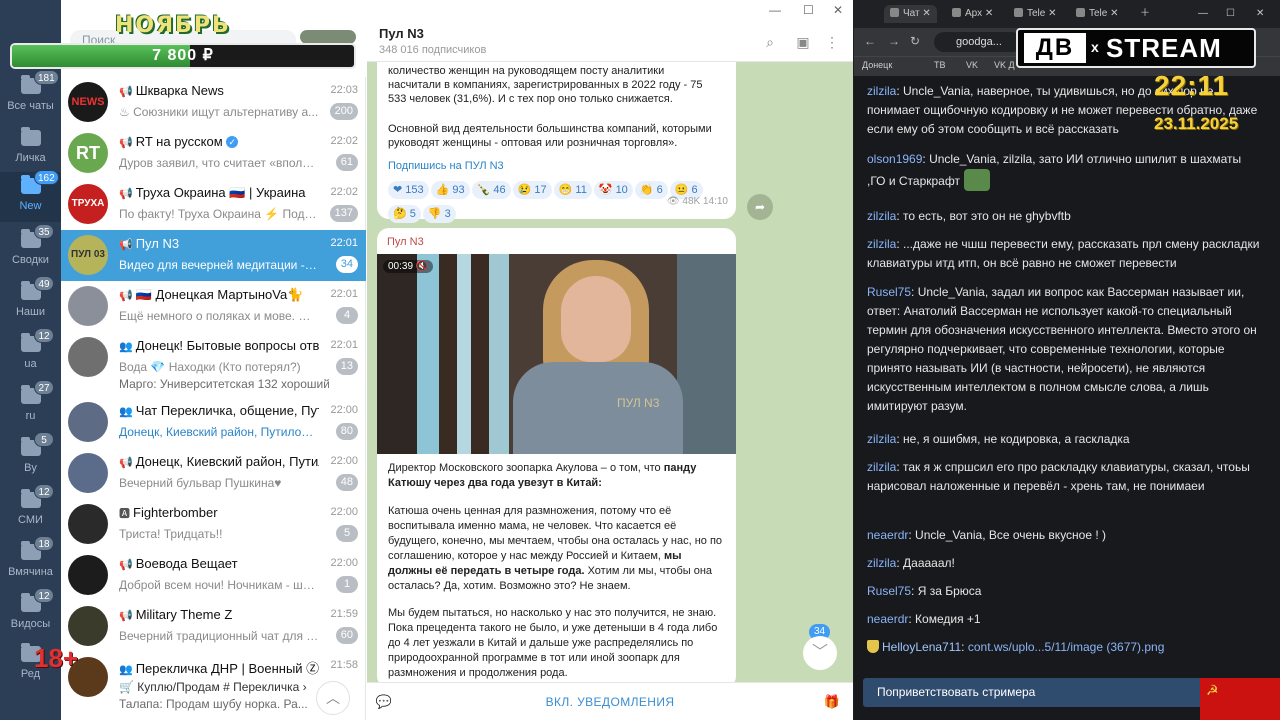  Describe the element at coordinates (126, 463) in the screenshot. I see `channel-icon: 📢` at that location.